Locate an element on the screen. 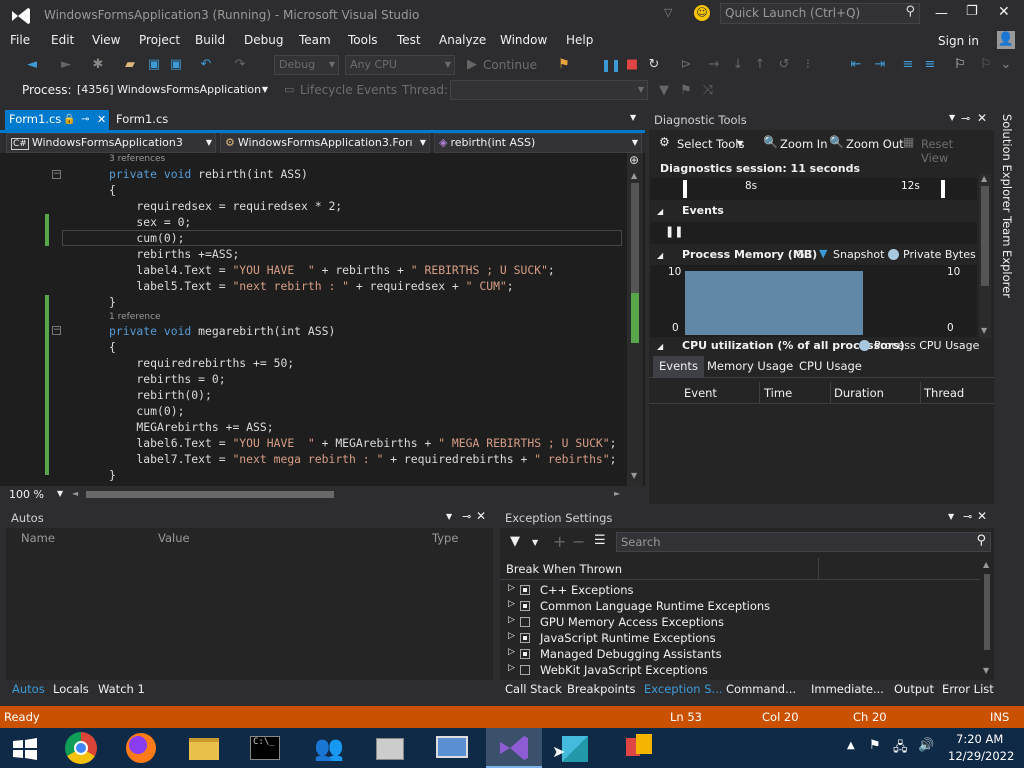 This screenshot has height=768, width=1024. network-icon: 🖧 is located at coordinates (900, 749).